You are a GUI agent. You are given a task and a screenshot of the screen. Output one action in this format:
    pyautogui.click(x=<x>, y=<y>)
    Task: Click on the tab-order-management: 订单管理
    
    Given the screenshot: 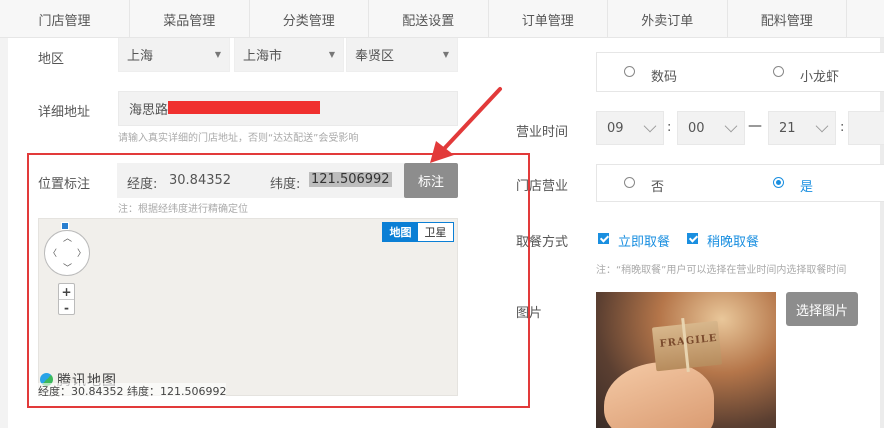 What is the action you would take?
    pyautogui.click(x=548, y=19)
    